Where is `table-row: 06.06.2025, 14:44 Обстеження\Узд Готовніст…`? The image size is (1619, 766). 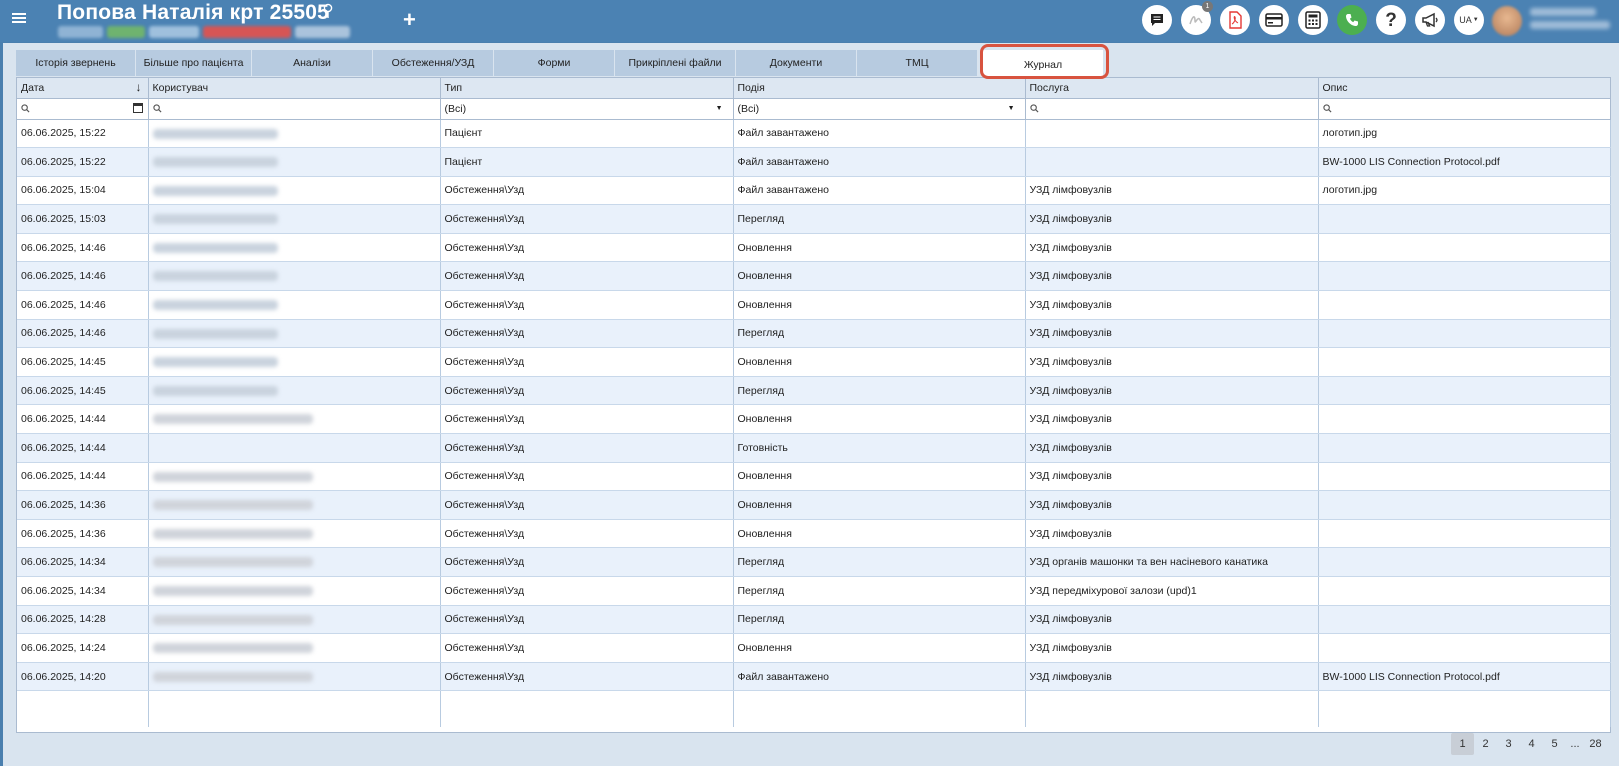 table-row: 06.06.2025, 14:44 Обстеження\Узд Готовніст… is located at coordinates (814, 448).